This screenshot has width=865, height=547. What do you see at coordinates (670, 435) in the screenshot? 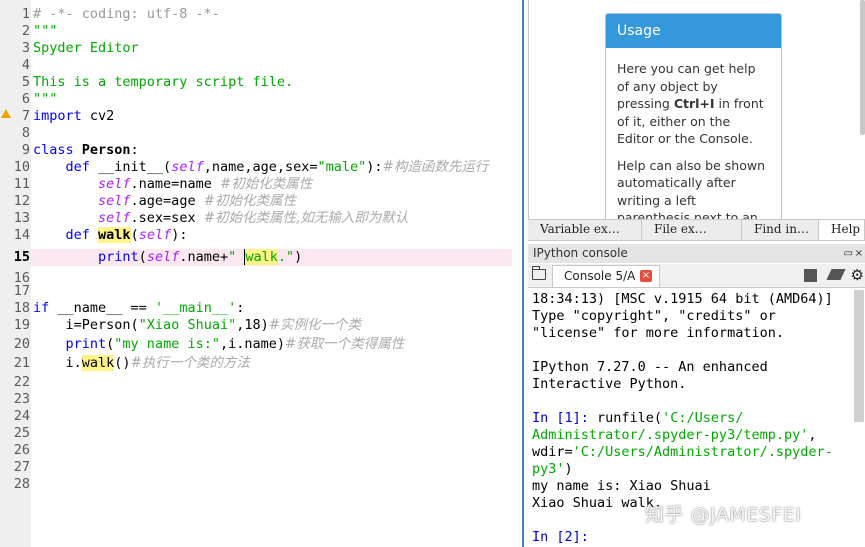
I see `console-string: Administrator/.spyder-py3/temp.py'` at bounding box center [670, 435].